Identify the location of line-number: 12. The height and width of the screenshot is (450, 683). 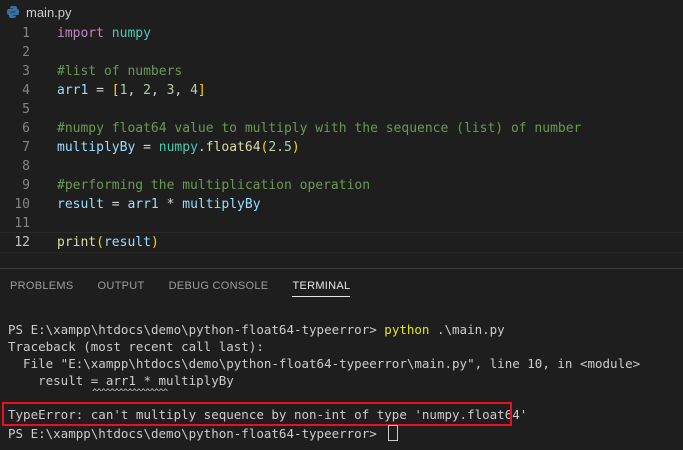
(22, 242).